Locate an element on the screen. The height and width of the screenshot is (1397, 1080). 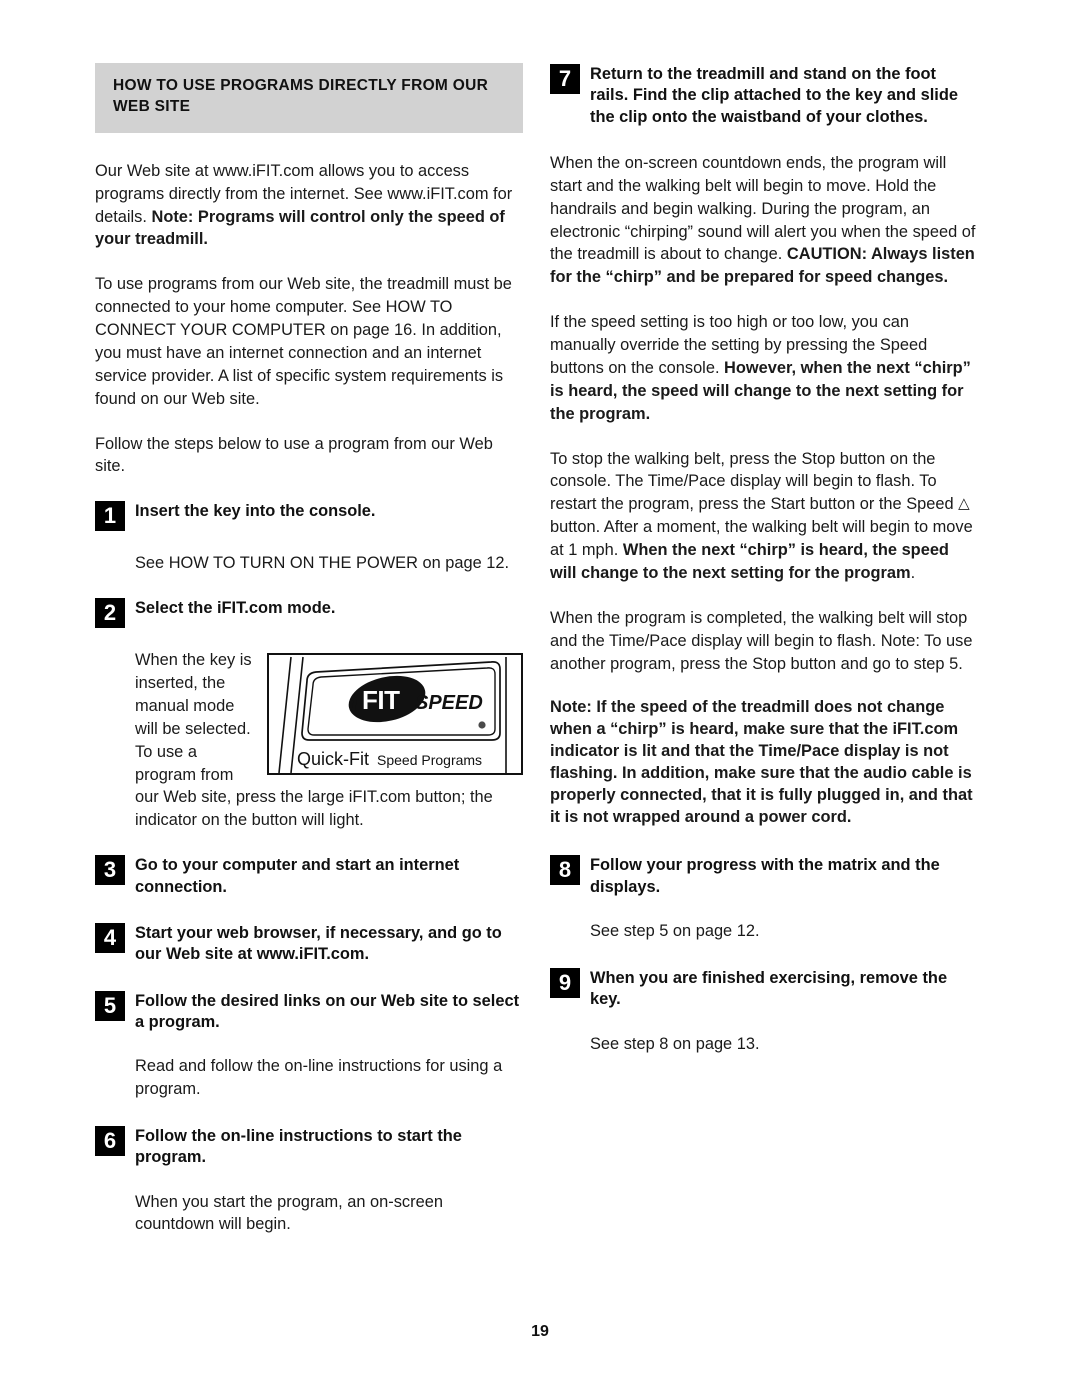
step-1-note: See HOW TO TURN ON THE POWER on page 12. is located at coordinates (322, 563).